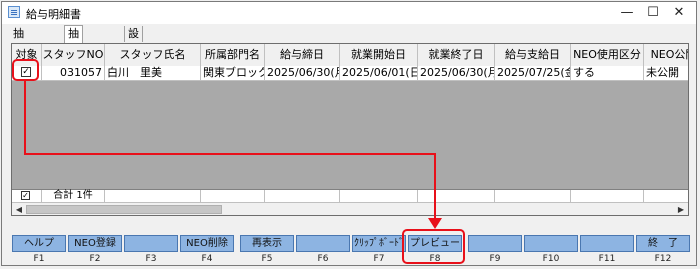 The width and height of the screenshot is (700, 269). I want to click on key-label: F9, so click(495, 259).